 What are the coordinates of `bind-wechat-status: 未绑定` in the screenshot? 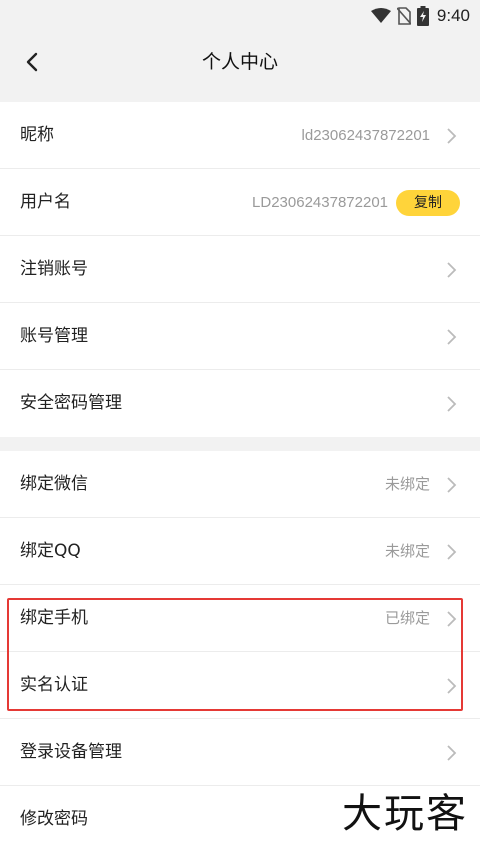 It's located at (407, 484).